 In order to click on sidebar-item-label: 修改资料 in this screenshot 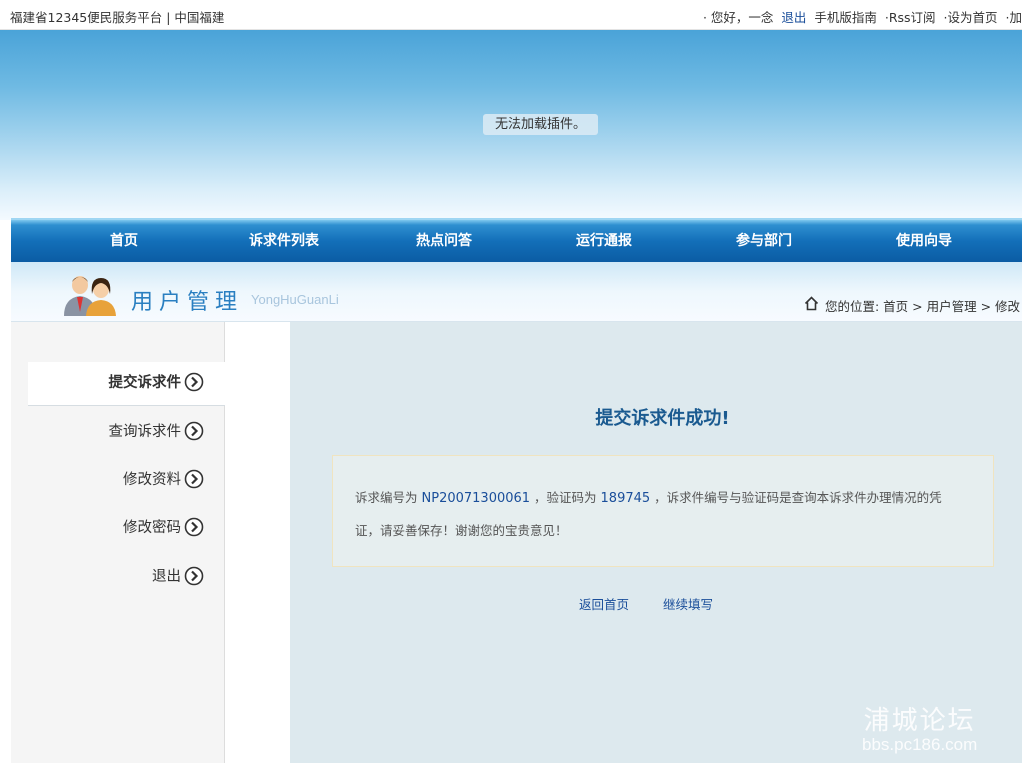, I will do `click(152, 480)`.